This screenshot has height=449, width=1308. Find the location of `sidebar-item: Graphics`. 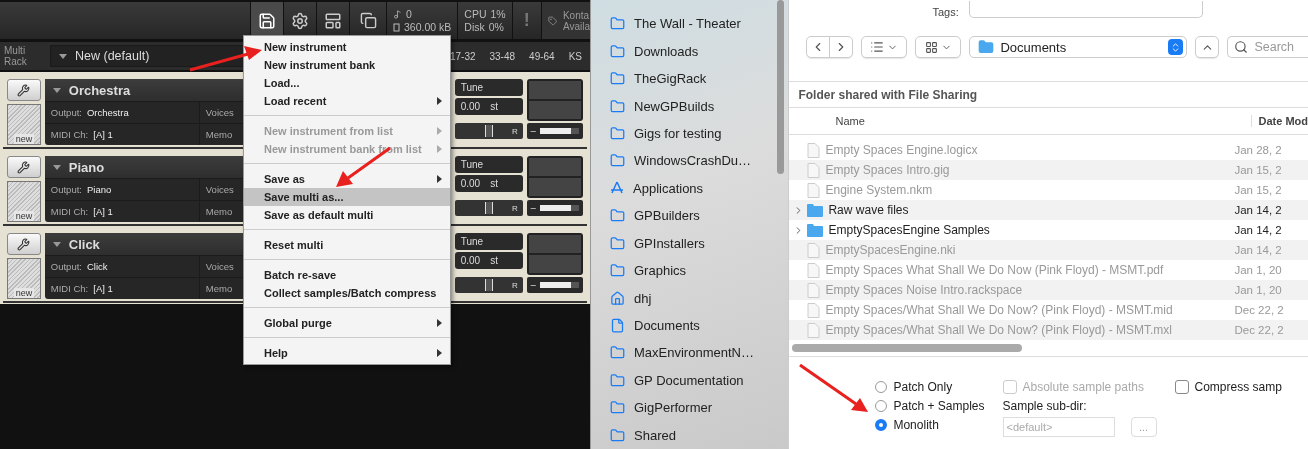

sidebar-item: Graphics is located at coordinates (690, 270).